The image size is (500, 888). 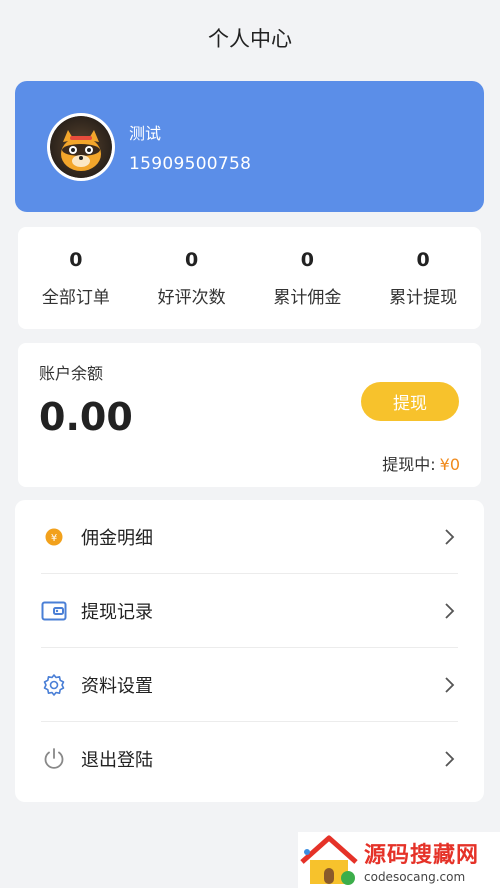 I want to click on withdraw-button: 提现, so click(x=410, y=401).